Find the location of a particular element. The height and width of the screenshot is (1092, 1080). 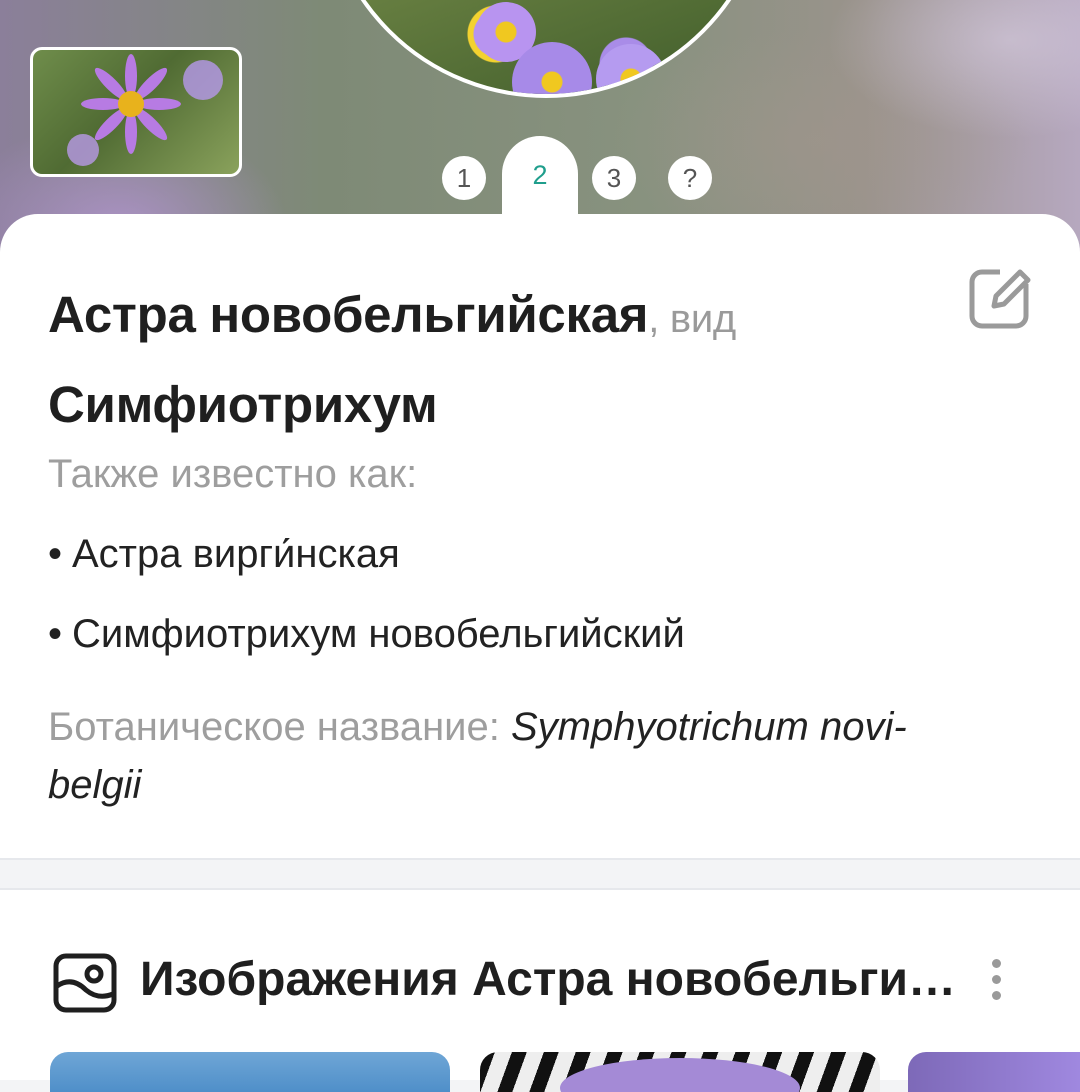

also-known-item: • Симфиотрихум новобельгийский is located at coordinates (366, 634).